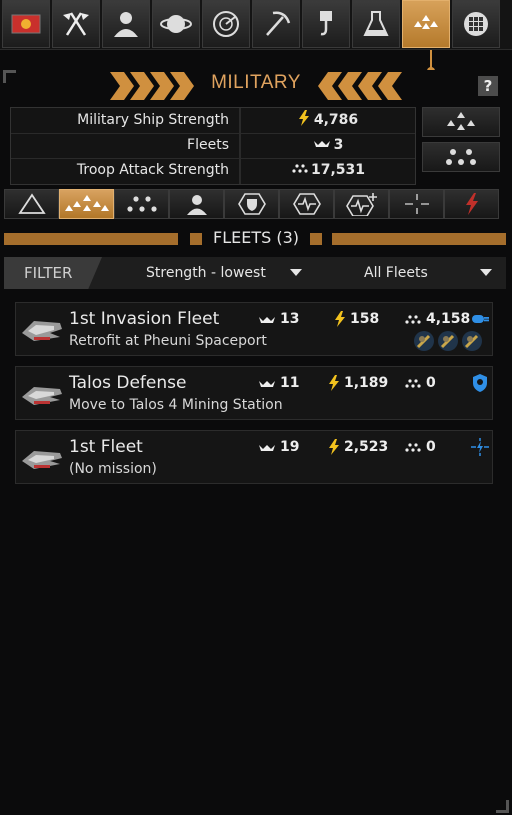 The height and width of the screenshot is (815, 512). I want to click on pulse-hex-icon, so click(306, 204).